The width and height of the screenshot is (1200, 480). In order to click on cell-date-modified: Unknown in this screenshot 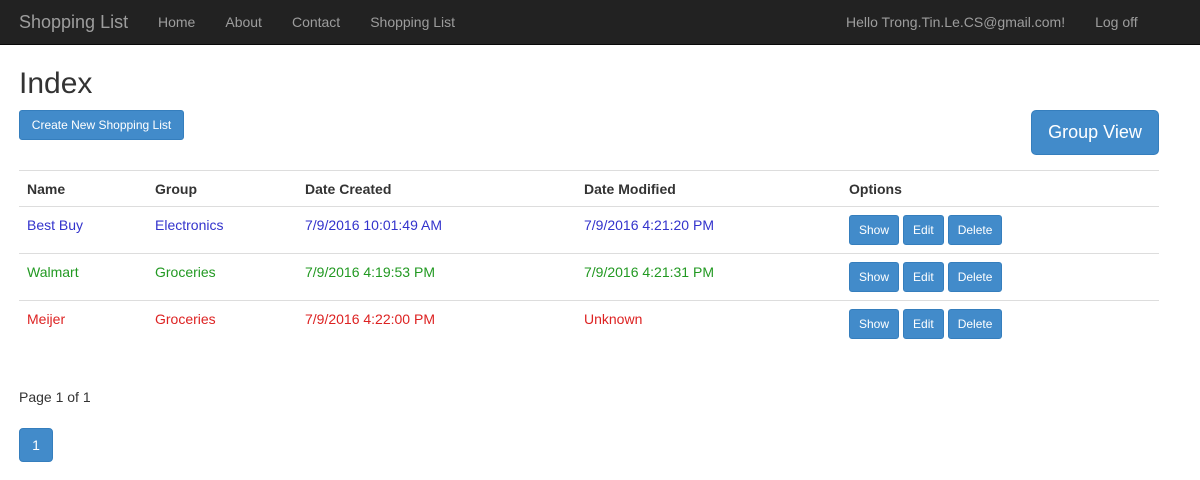, I will do `click(613, 319)`.